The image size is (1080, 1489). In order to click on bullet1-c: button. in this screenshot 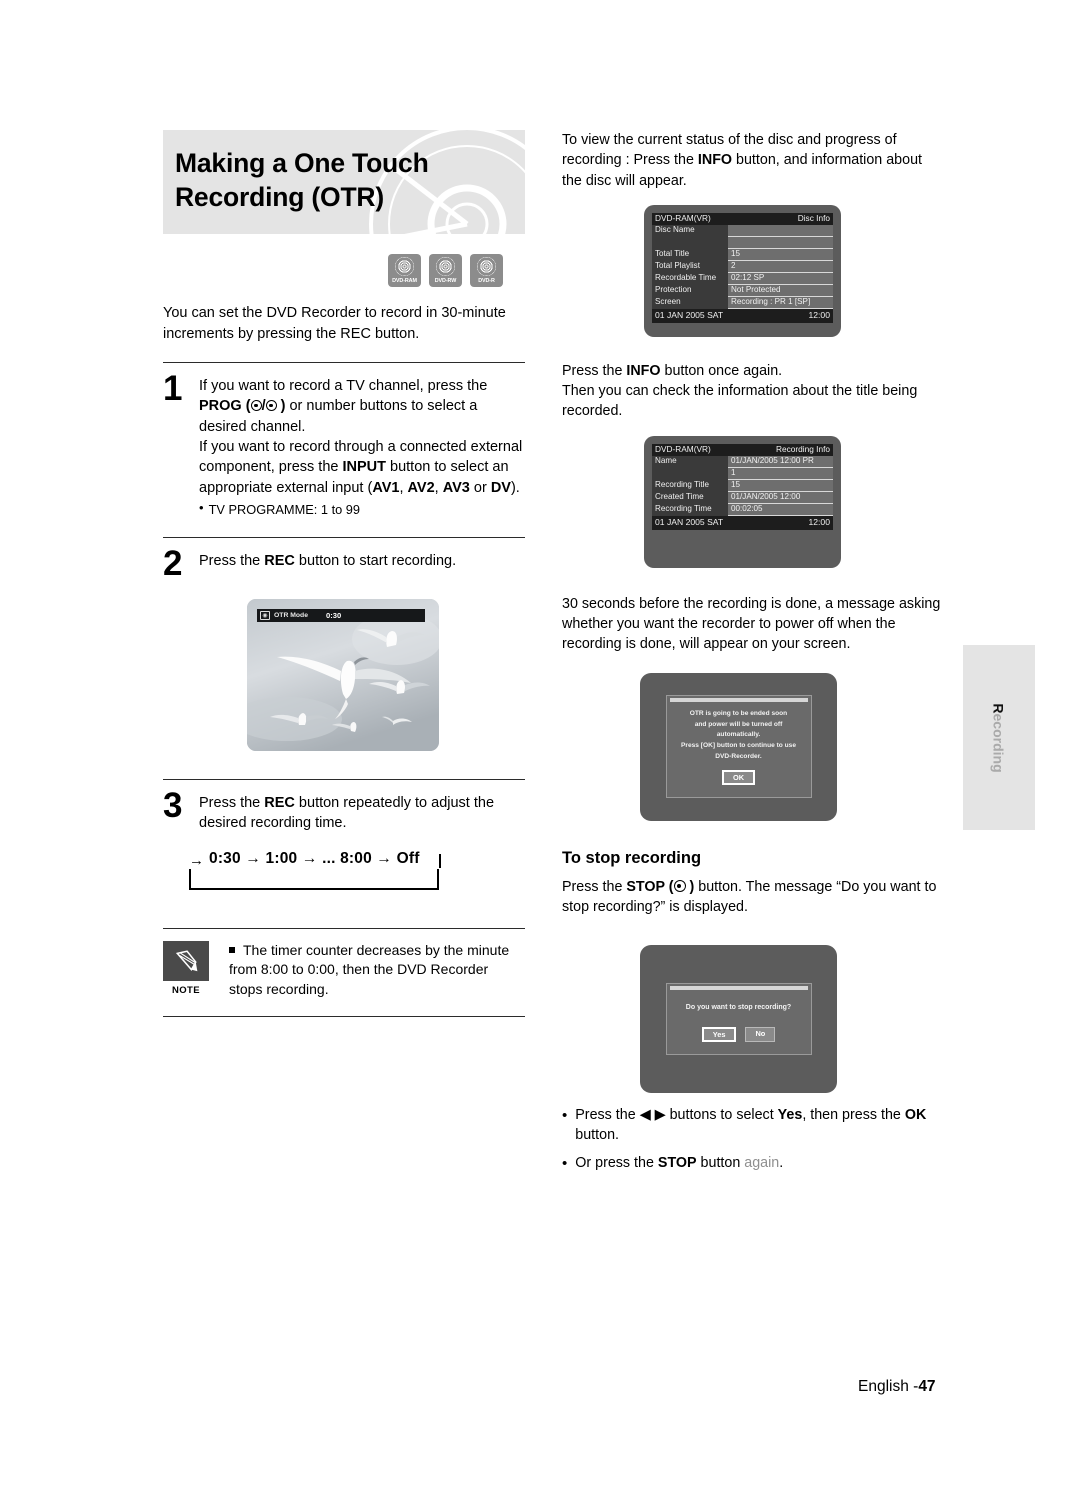, I will do `click(597, 1135)`.